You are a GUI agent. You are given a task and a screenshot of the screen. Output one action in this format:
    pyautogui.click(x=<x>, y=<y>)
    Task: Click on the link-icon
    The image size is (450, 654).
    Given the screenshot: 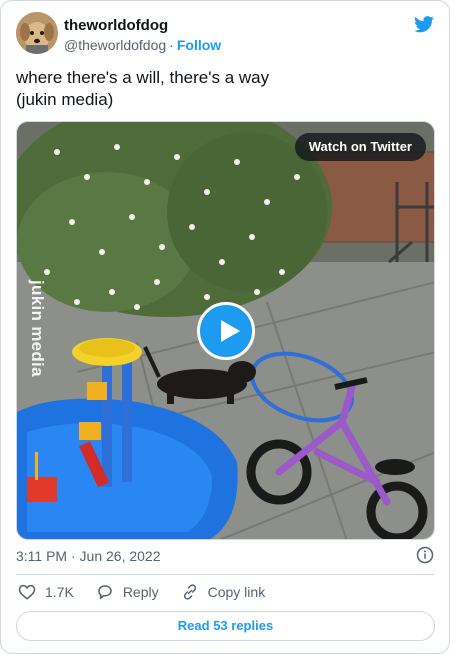 What is the action you would take?
    pyautogui.click(x=189, y=592)
    